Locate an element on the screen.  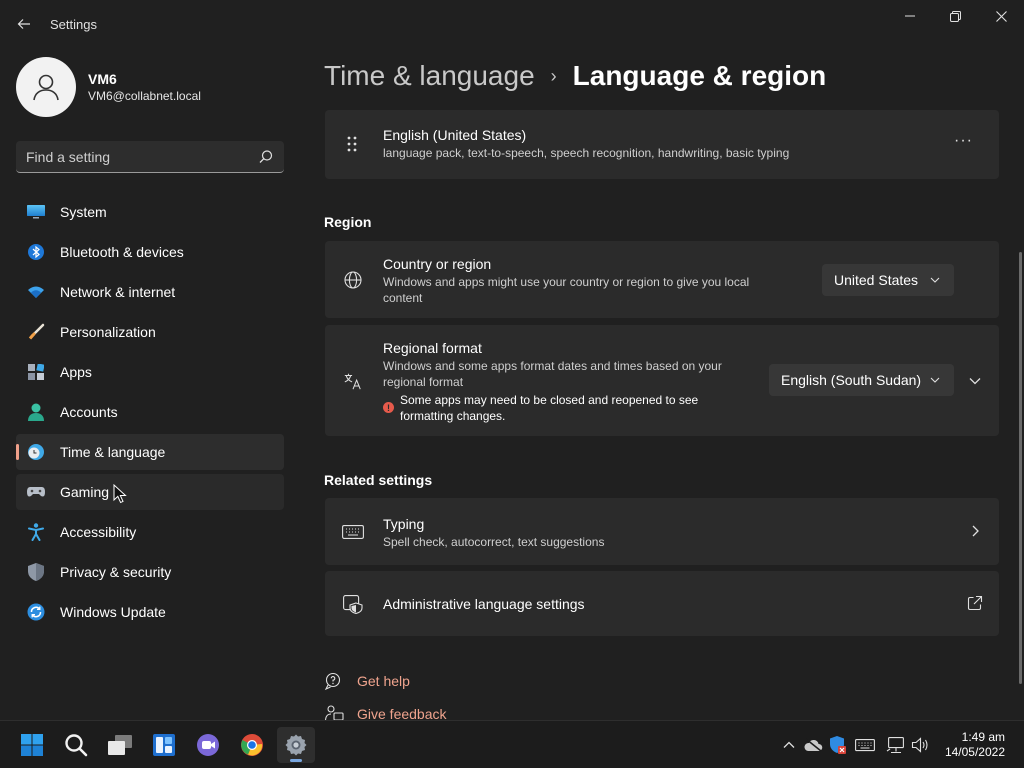
breadcrumb-parent: Time & language is located at coordinates (429, 76).